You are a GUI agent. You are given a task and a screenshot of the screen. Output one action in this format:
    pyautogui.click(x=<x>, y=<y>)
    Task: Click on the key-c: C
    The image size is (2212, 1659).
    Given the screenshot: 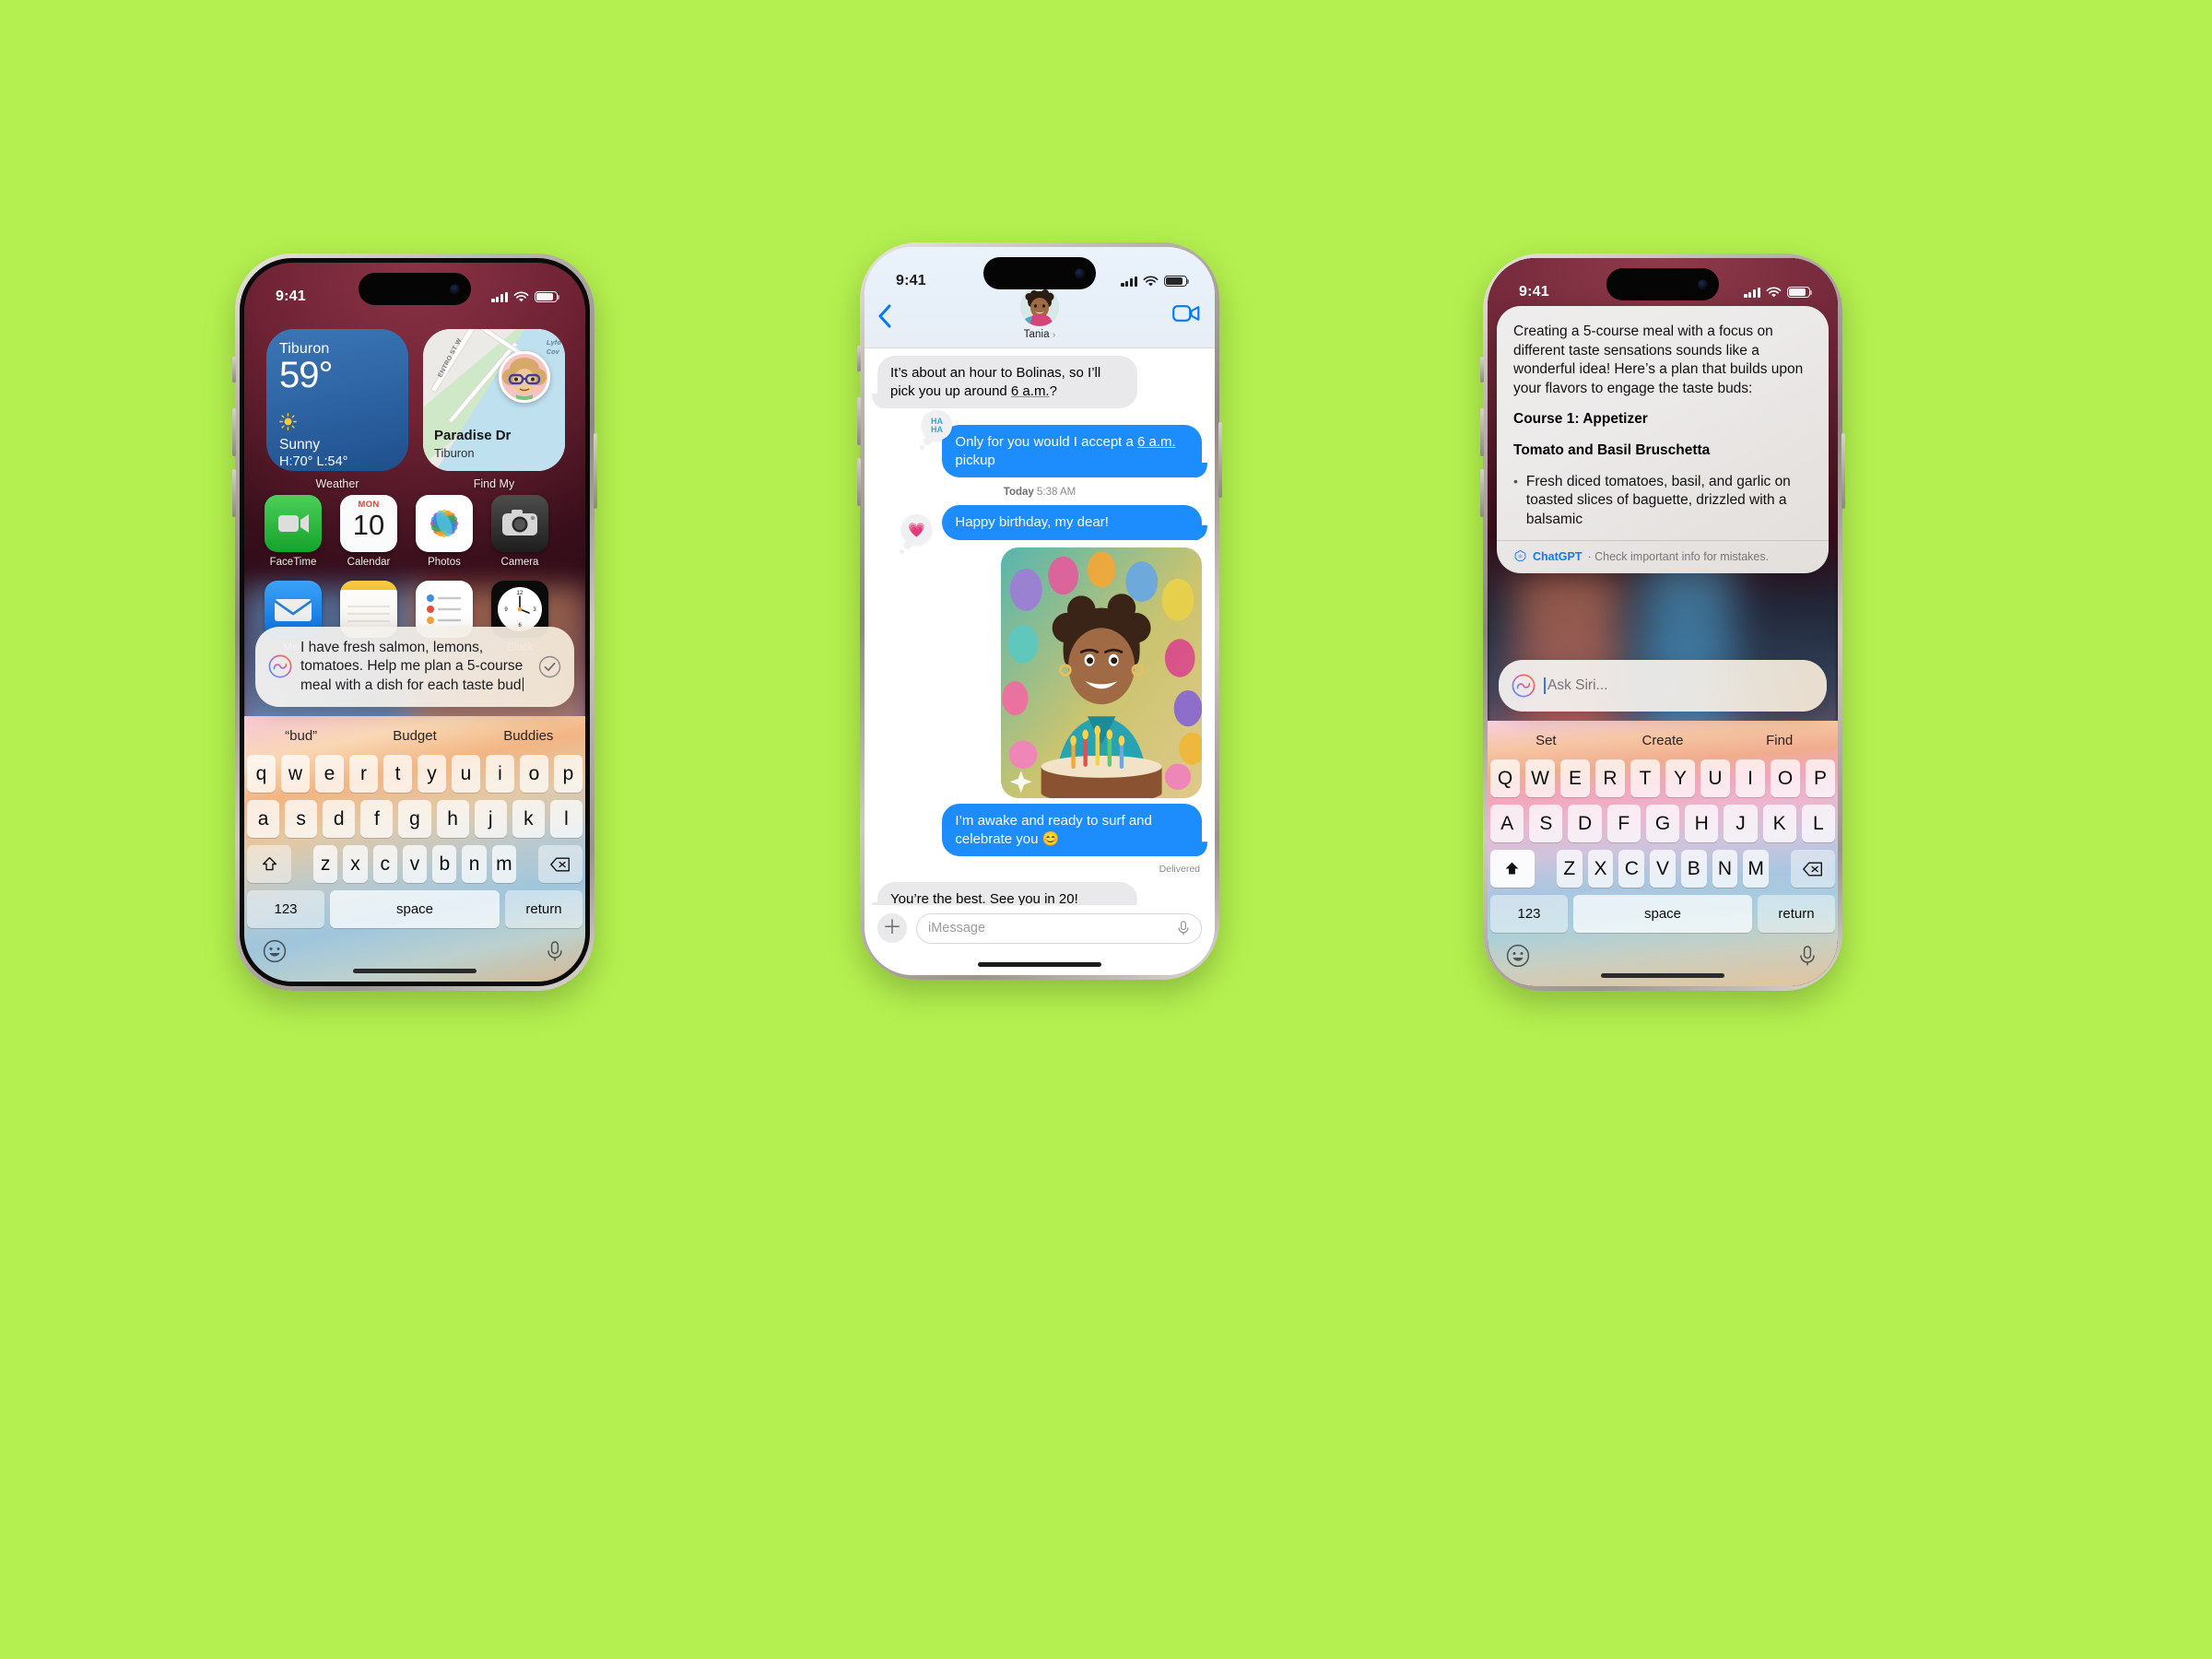 What is the action you would take?
    pyautogui.click(x=1631, y=869)
    